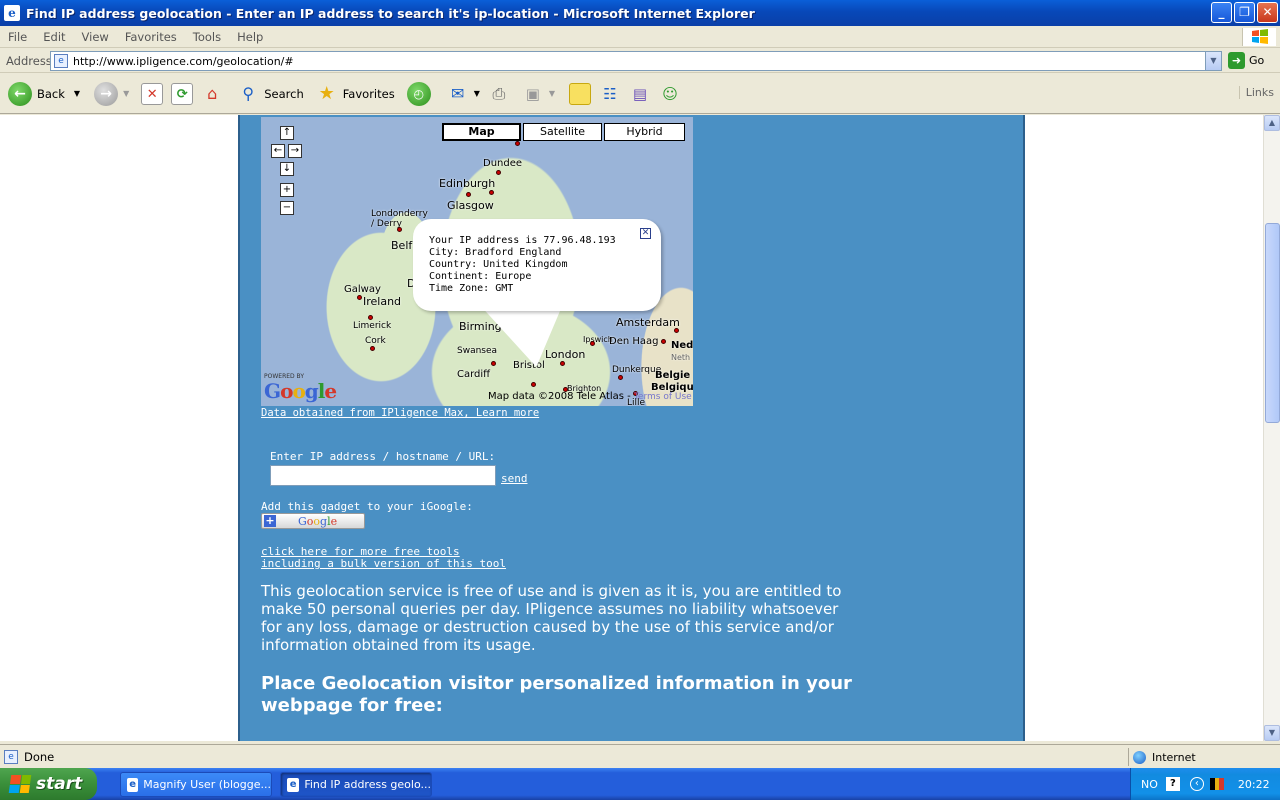 This screenshot has width=1280, height=800. I want to click on city-label: Glasgow, so click(470, 205).